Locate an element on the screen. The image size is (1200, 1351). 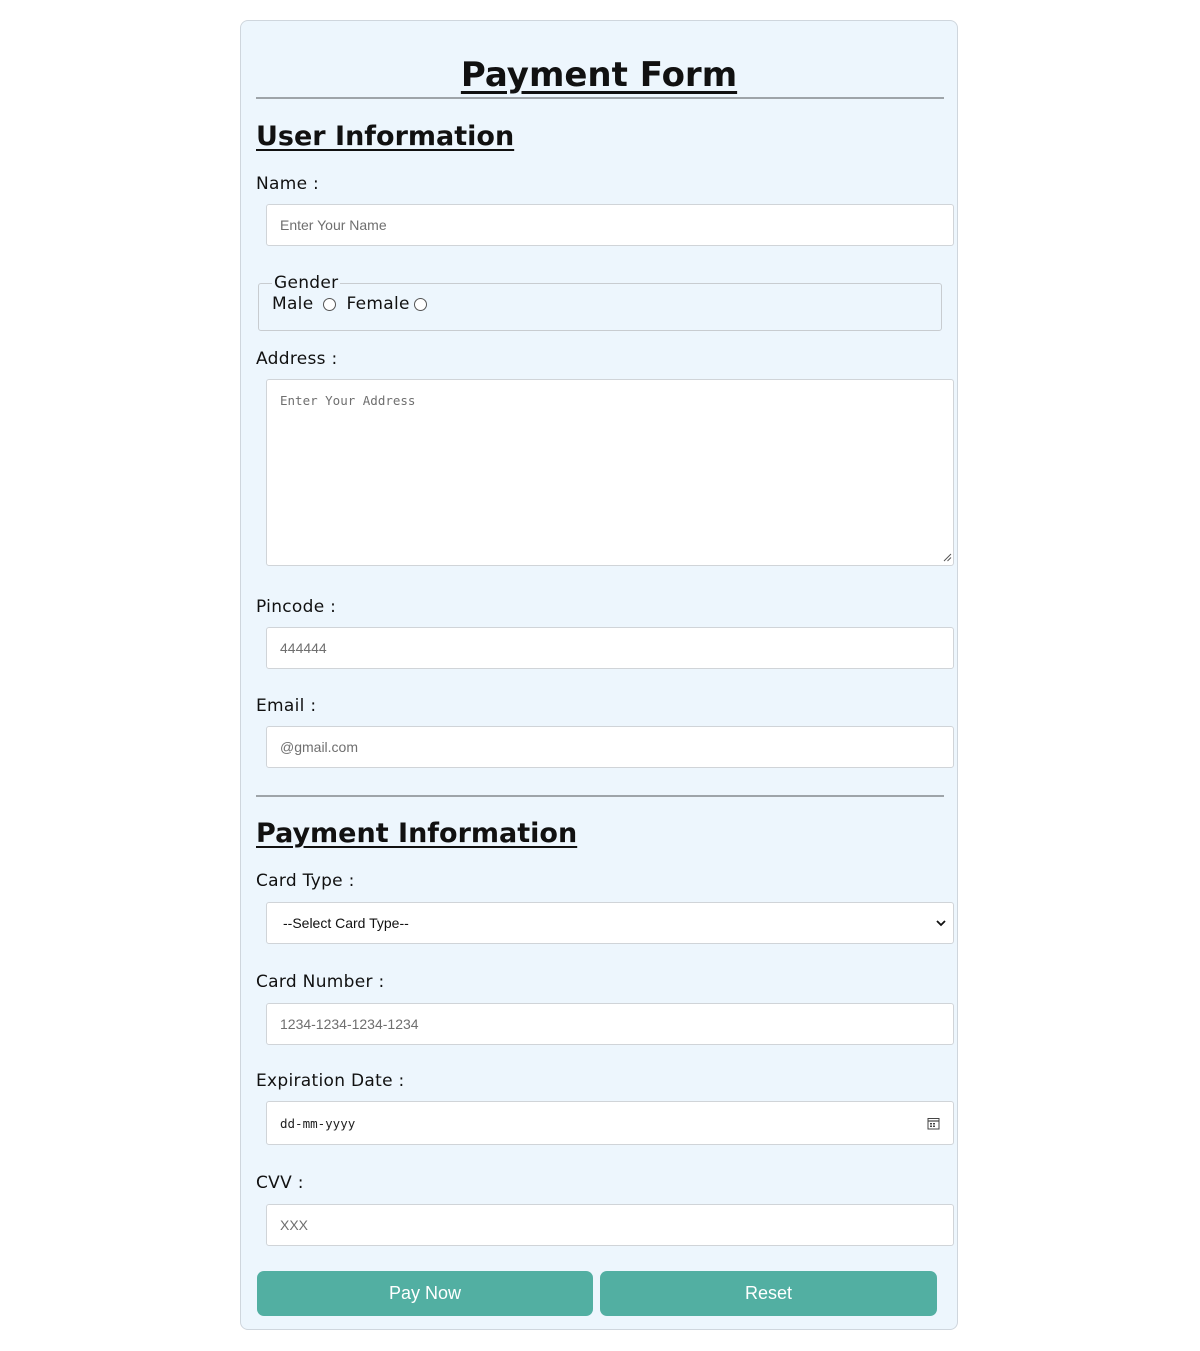
expiration-date-placeholder: dd-mm-yyyy is located at coordinates (318, 1123).